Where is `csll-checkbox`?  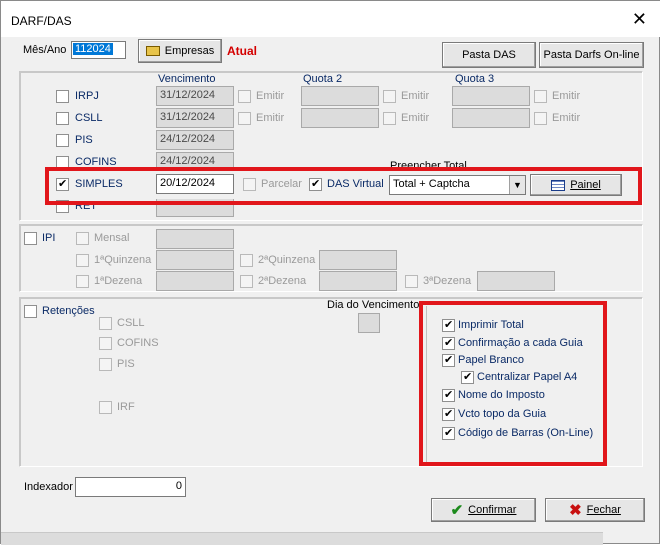
csll-checkbox is located at coordinates (62, 118).